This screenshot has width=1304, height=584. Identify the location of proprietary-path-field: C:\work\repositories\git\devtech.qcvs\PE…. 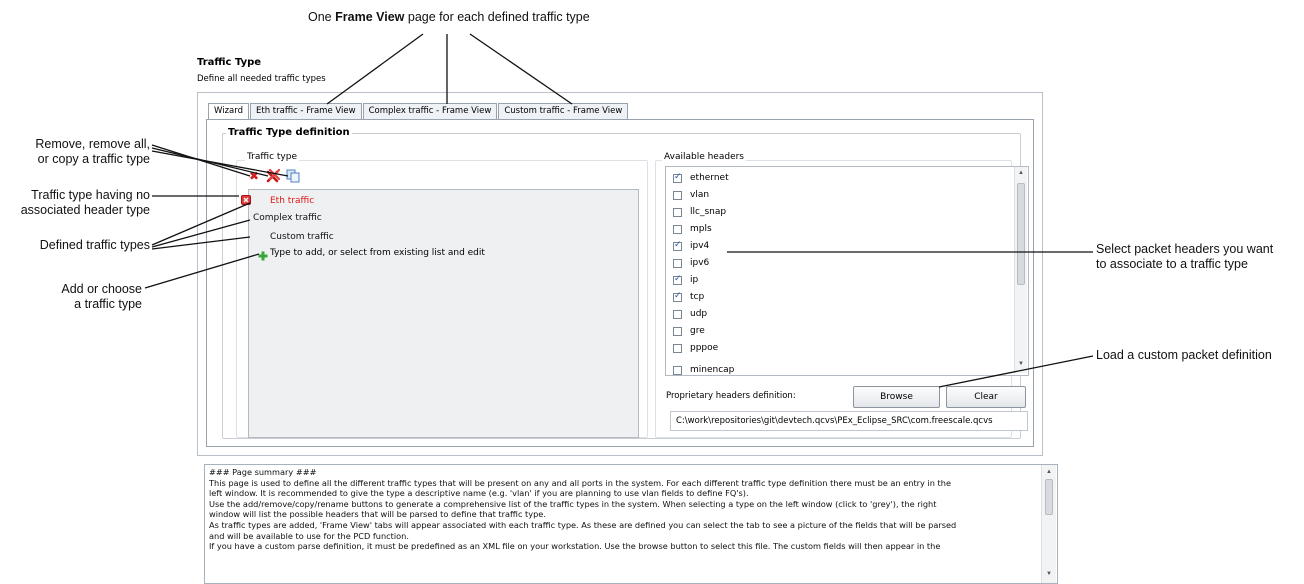
(849, 421).